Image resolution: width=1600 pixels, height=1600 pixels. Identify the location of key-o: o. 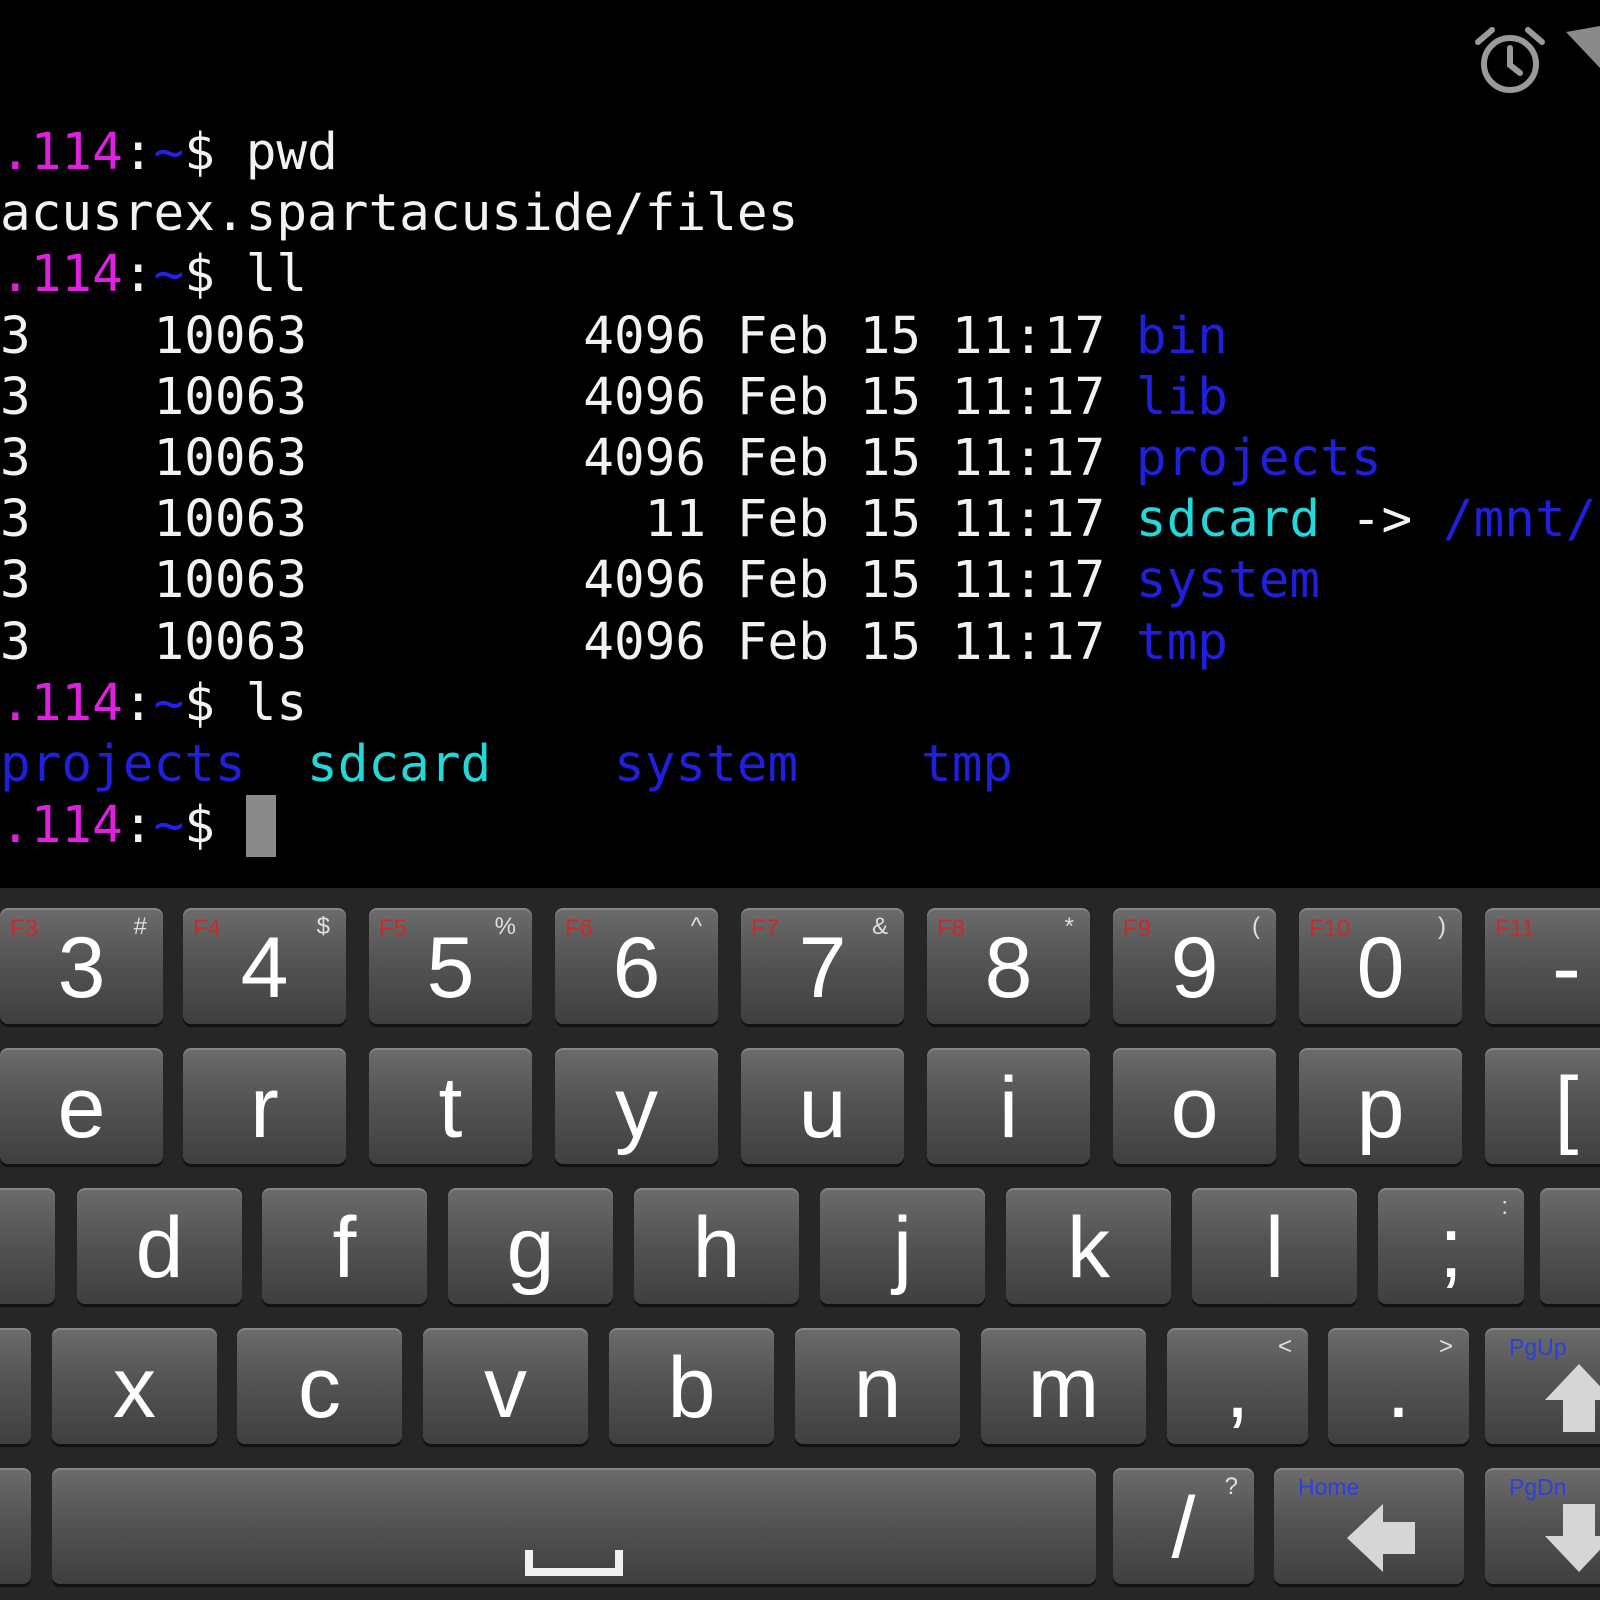
(1194, 1106).